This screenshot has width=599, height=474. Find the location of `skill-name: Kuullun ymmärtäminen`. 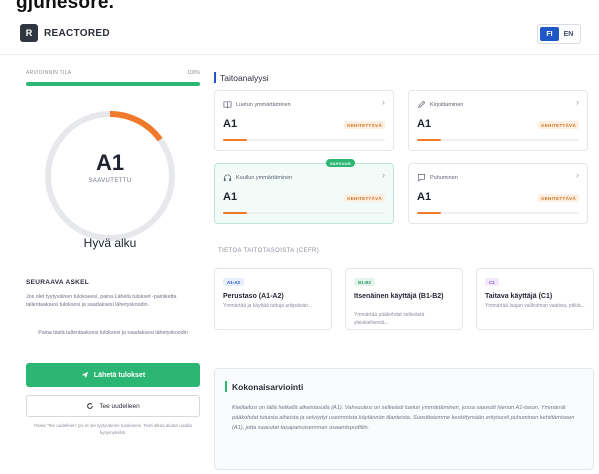

skill-name: Kuullun ymmärtäminen is located at coordinates (264, 177).